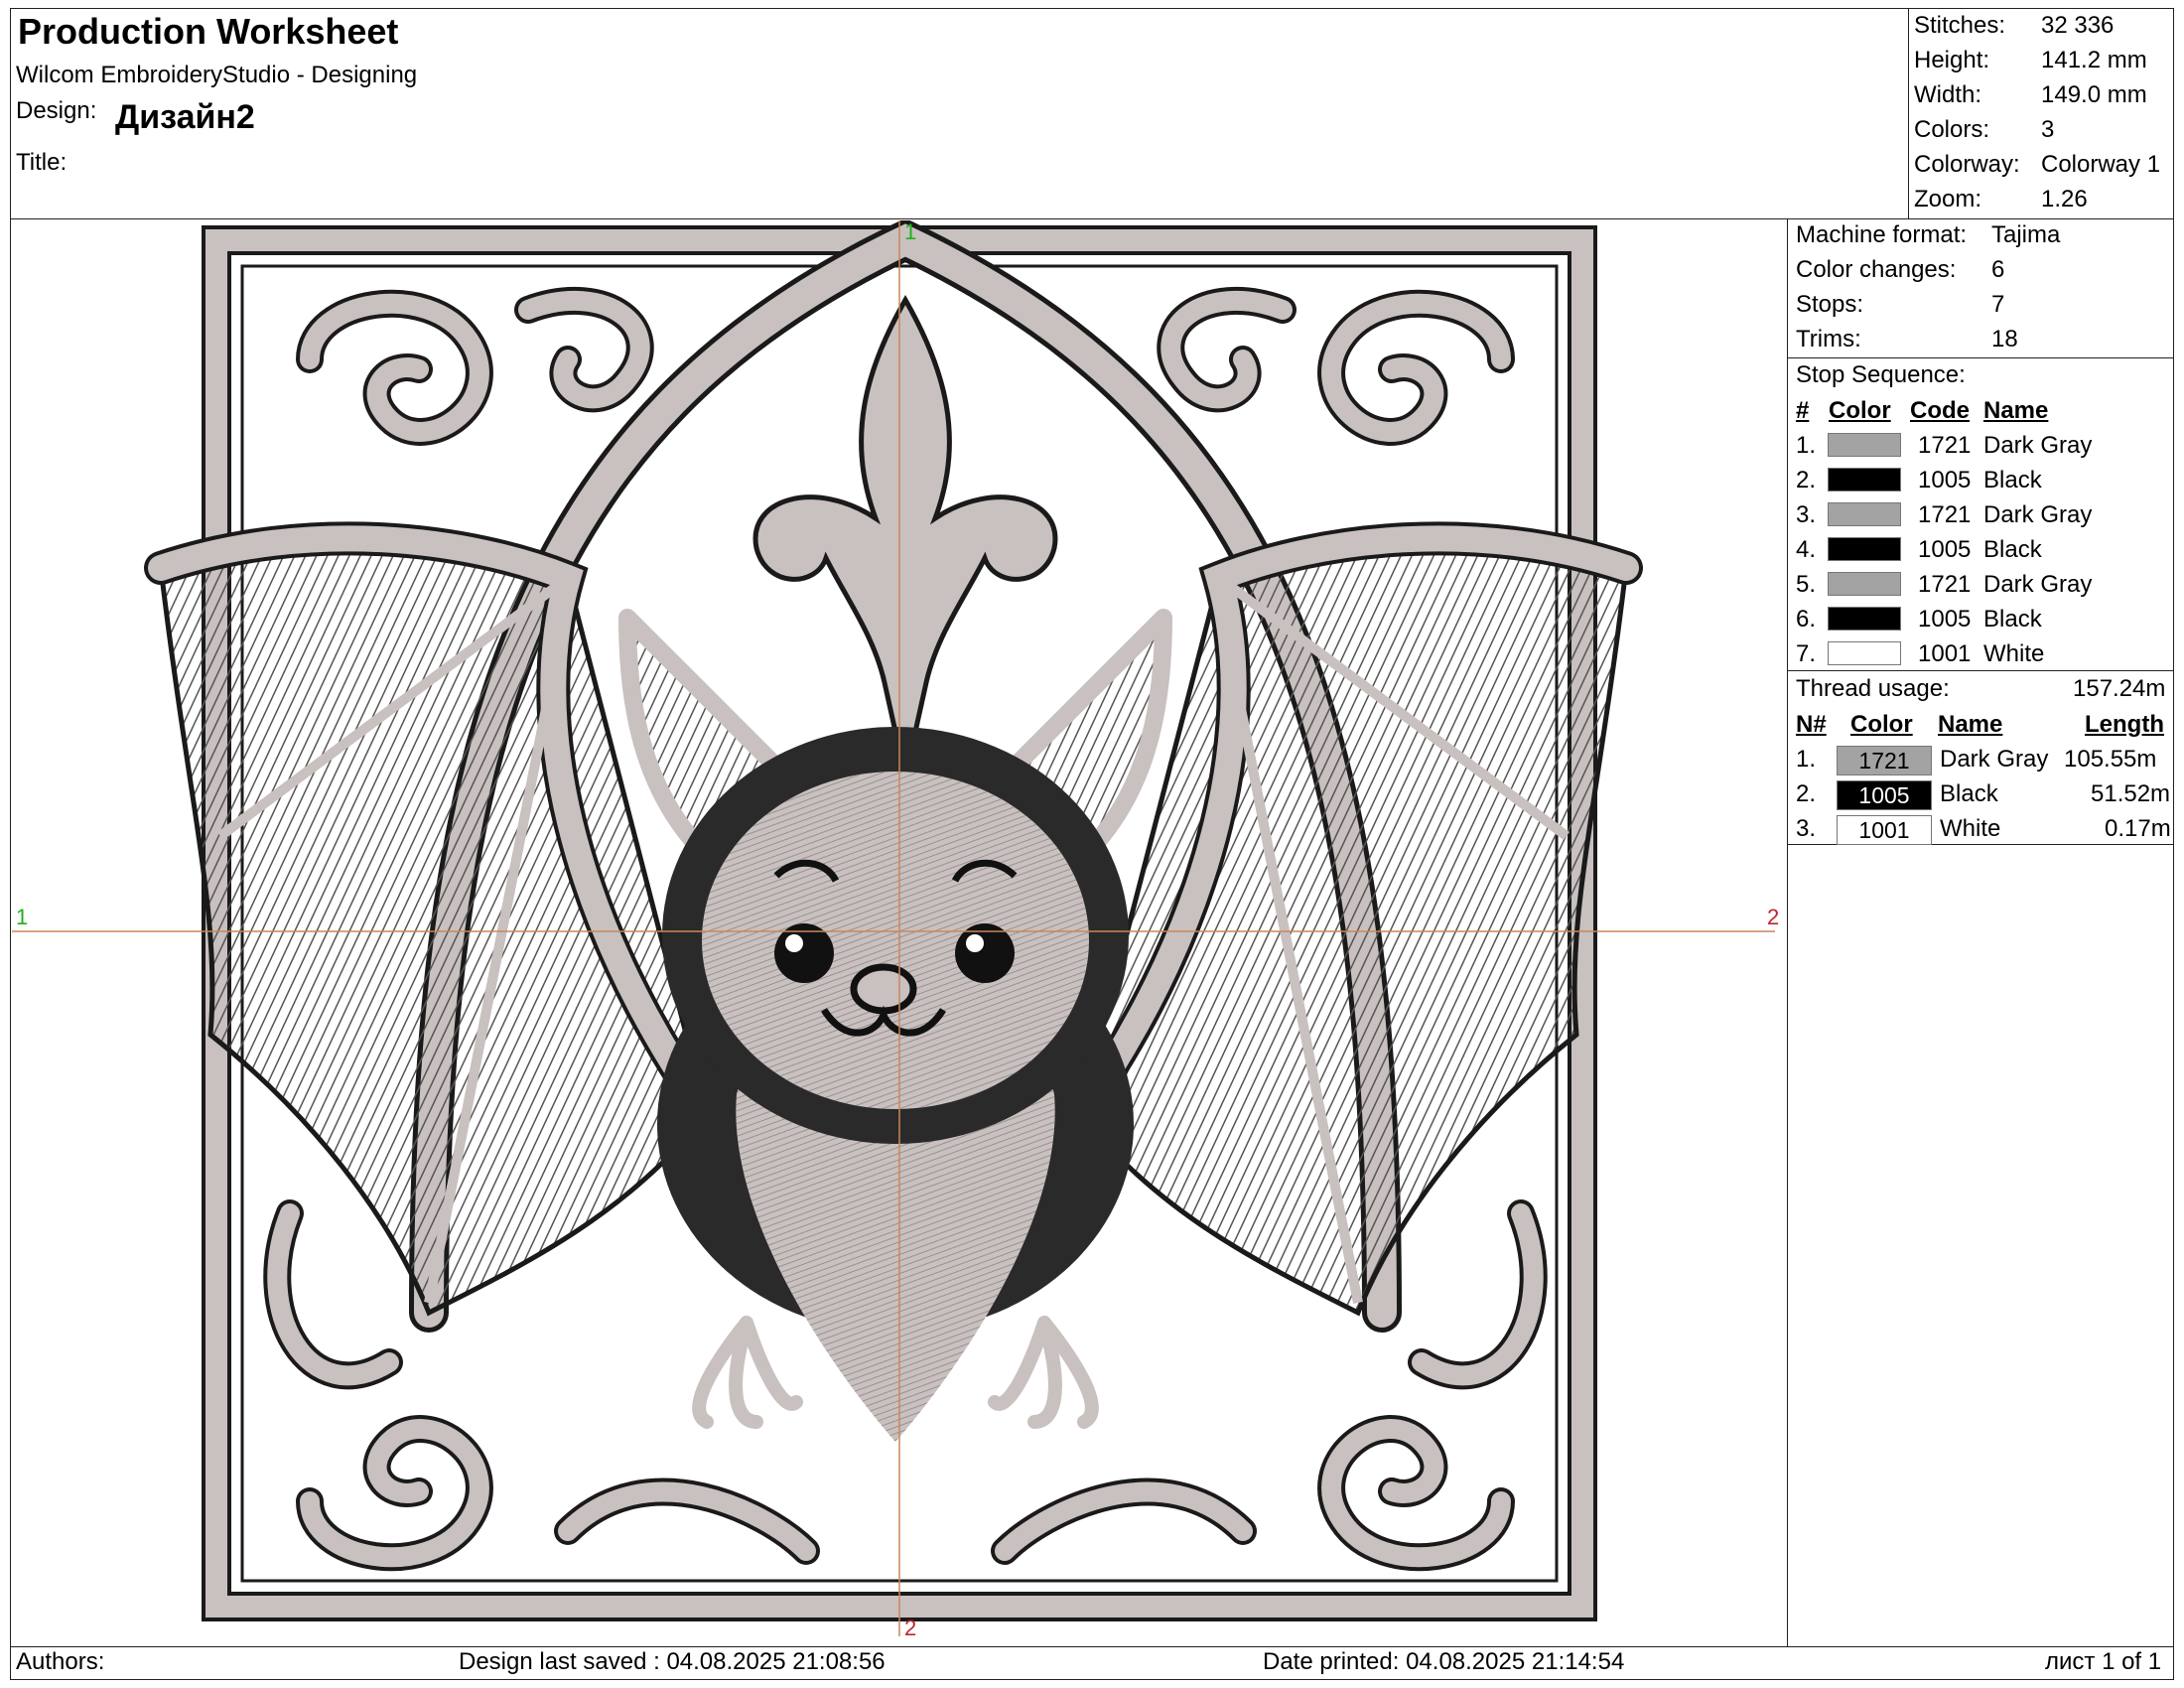 The width and height of the screenshot is (2184, 1688). Describe the element at coordinates (1882, 234) in the screenshot. I see `machine-label: Machine format:` at that location.